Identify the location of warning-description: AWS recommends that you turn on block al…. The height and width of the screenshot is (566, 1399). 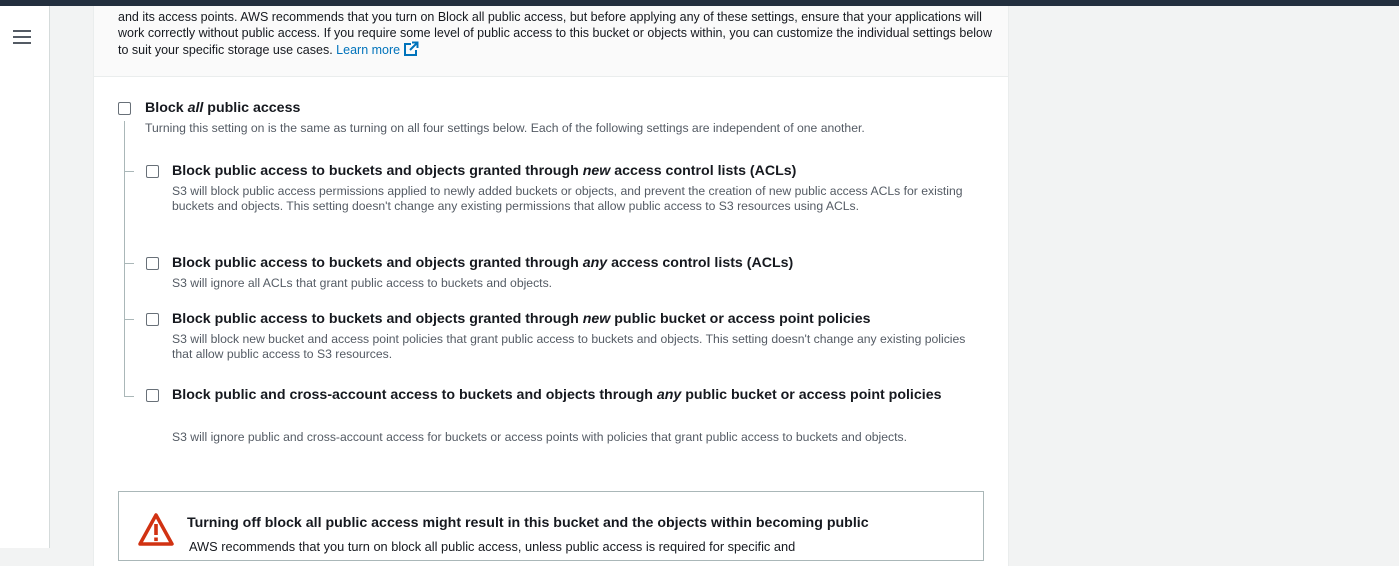
(492, 546).